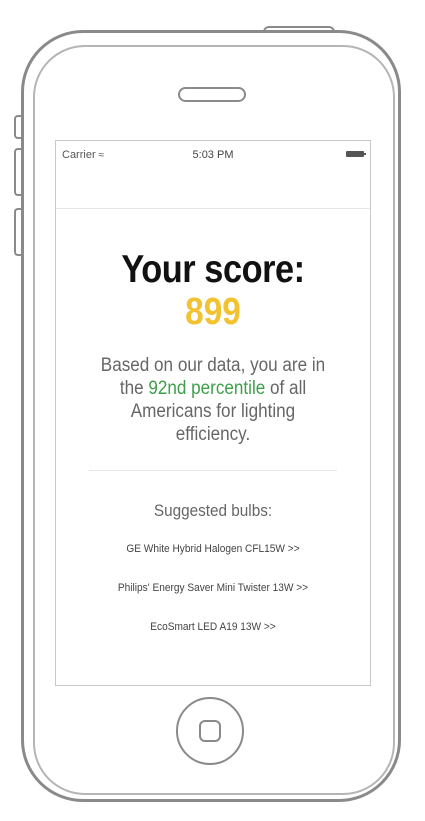  Describe the element at coordinates (213, 312) in the screenshot. I see `score-value: 899` at that location.